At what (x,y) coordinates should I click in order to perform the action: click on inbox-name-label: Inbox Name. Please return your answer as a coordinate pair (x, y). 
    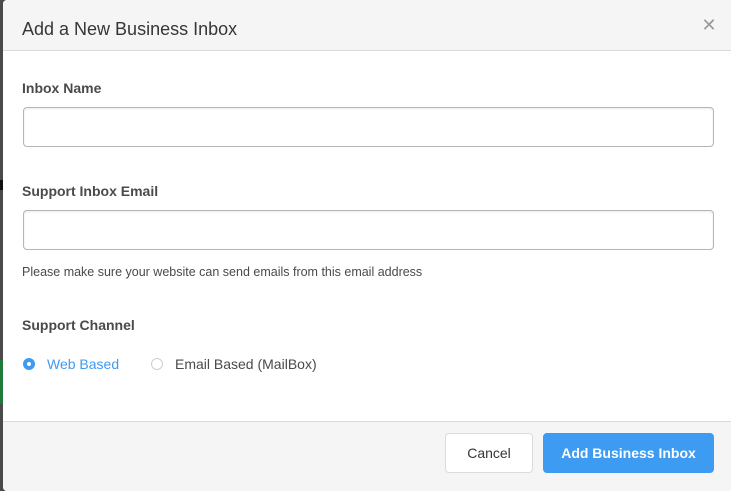
    Looking at the image, I should click on (62, 88).